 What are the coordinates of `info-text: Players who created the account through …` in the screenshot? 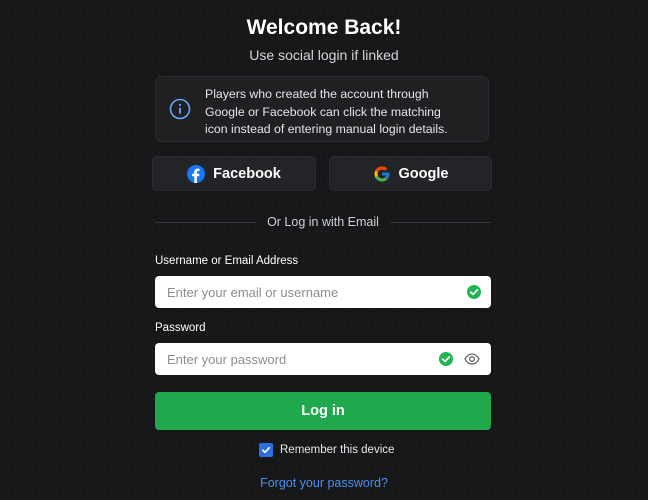 It's located at (345, 112).